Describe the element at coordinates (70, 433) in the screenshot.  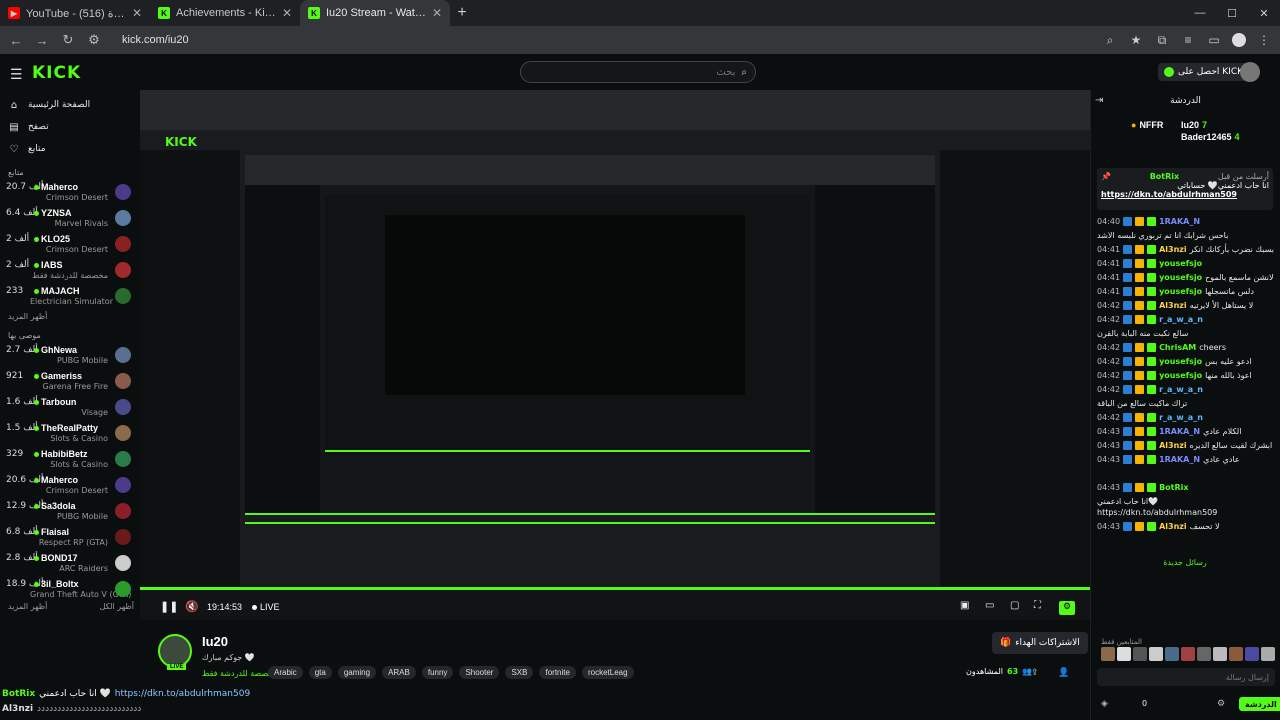
I see `channel-item: 1.5 ألف TheRealPatty Slots & Casino` at that location.